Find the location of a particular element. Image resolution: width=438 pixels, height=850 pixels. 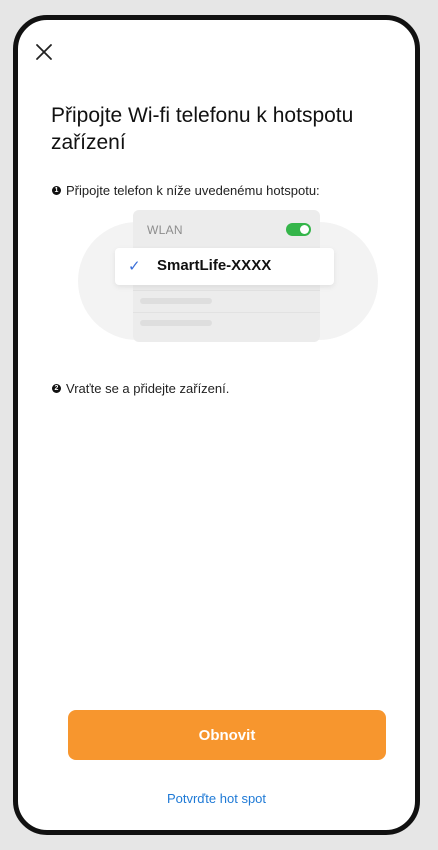

step-2-number: 2 is located at coordinates (56, 388).